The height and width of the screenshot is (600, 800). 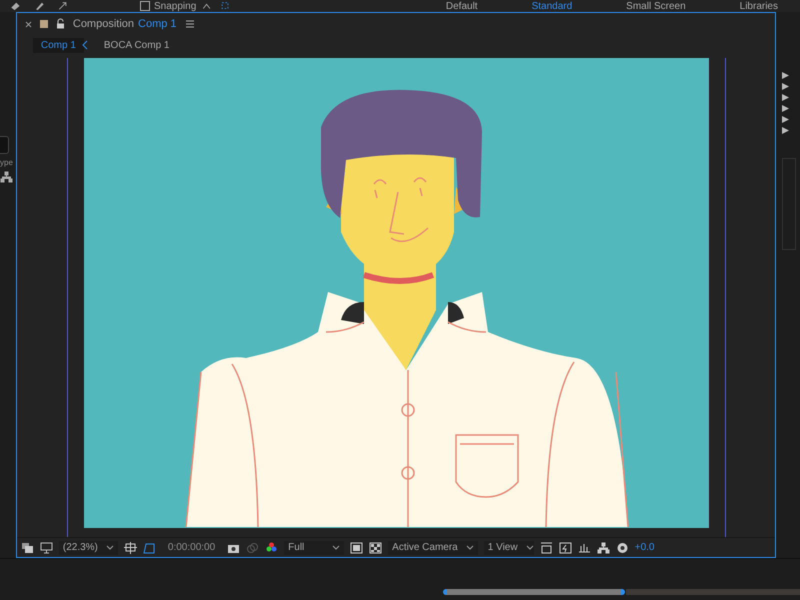 What do you see at coordinates (130, 548) in the screenshot?
I see `grid-guides-icon` at bounding box center [130, 548].